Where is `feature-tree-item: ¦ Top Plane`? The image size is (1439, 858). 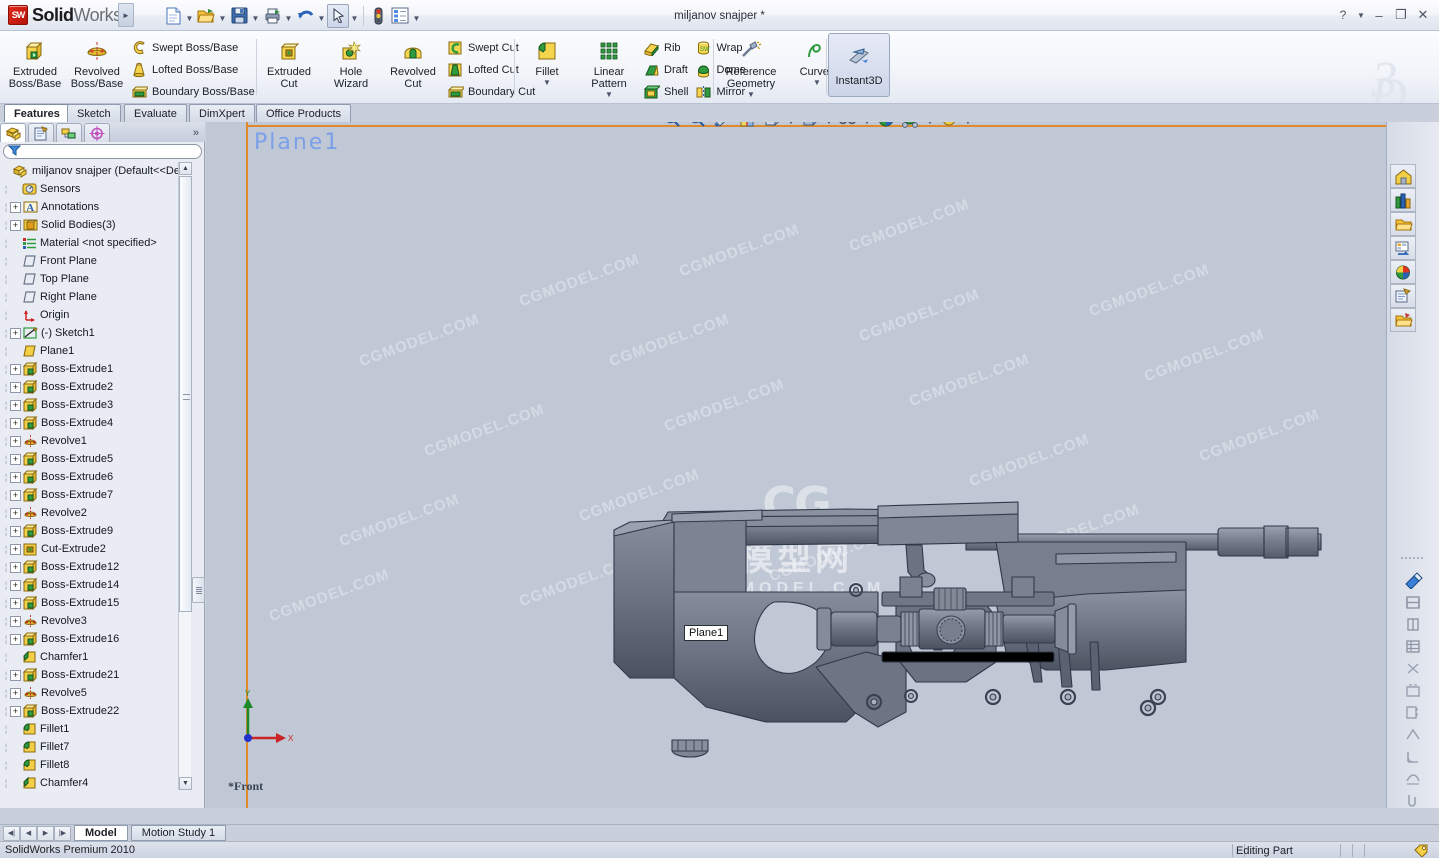 feature-tree-item: ¦ Top Plane is located at coordinates (96, 279).